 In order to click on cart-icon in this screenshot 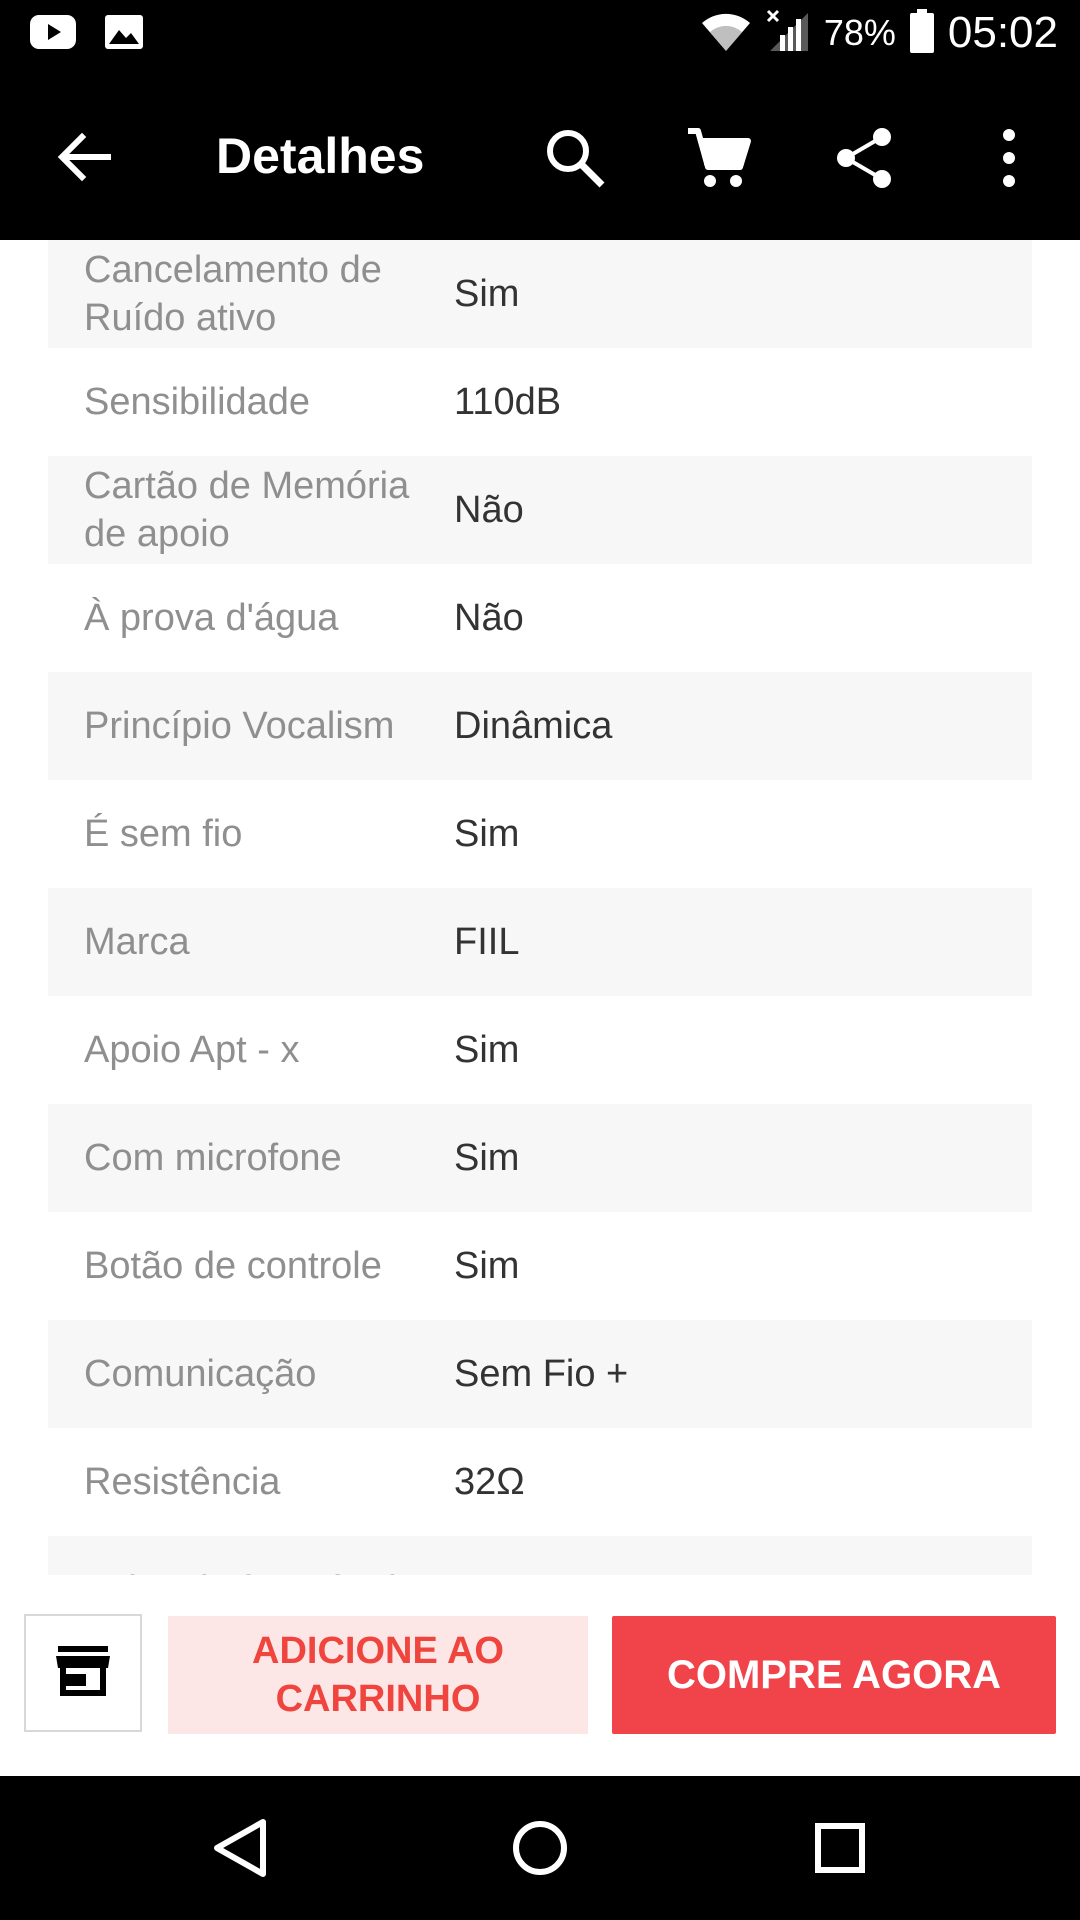, I will do `click(719, 158)`.